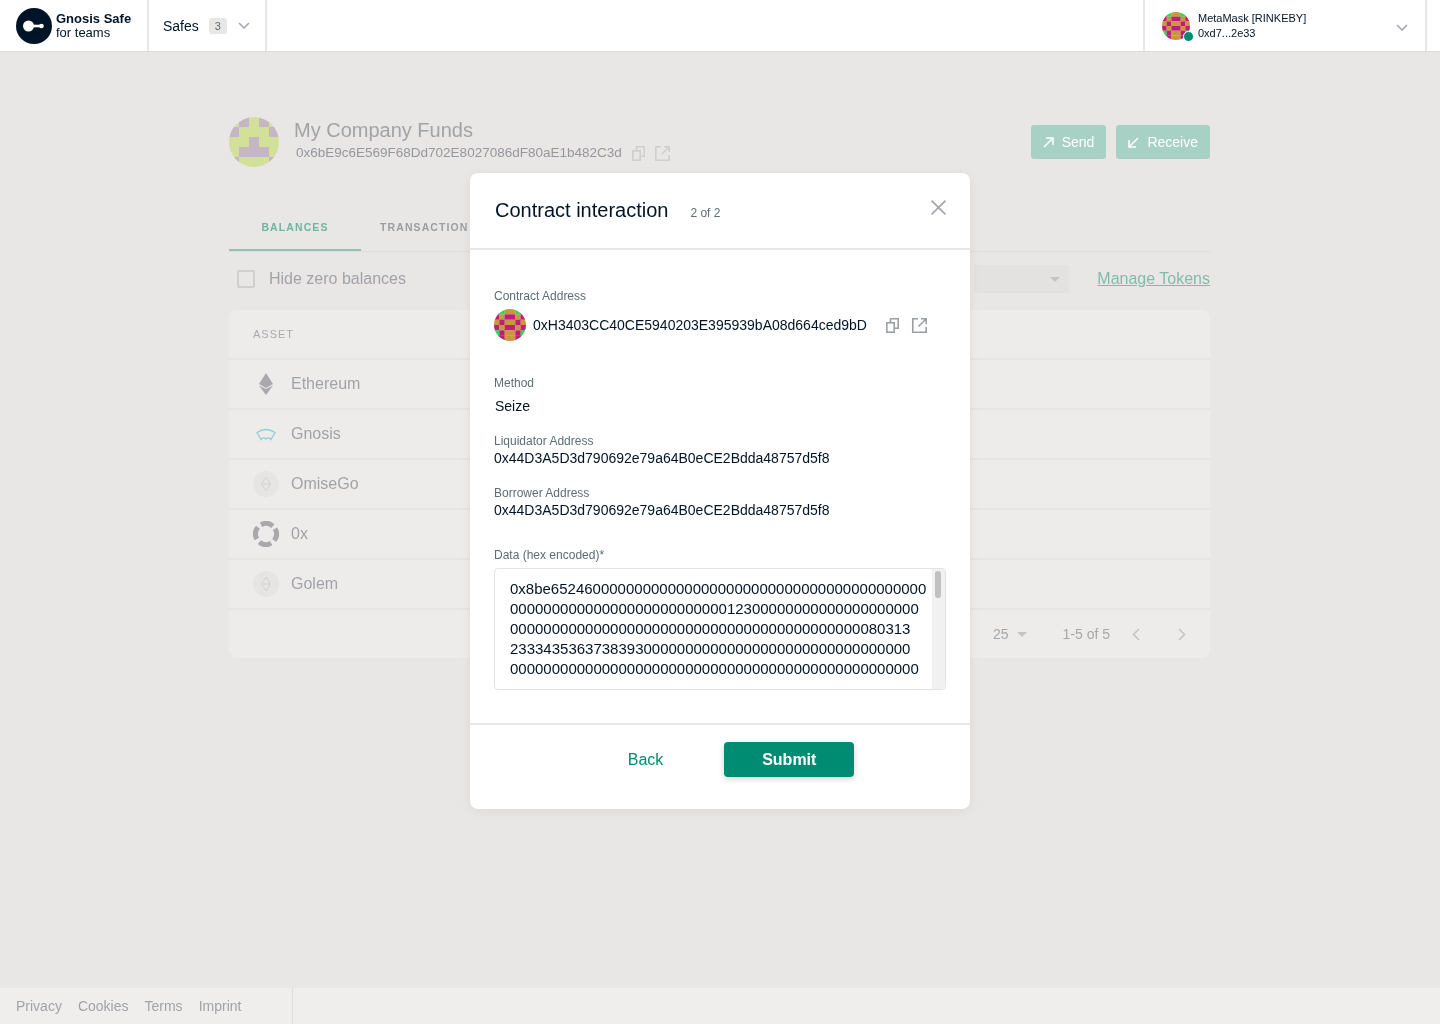 The height and width of the screenshot is (1024, 1440). Describe the element at coordinates (1009, 634) in the screenshot. I see `rows-per-page-select: 25` at that location.